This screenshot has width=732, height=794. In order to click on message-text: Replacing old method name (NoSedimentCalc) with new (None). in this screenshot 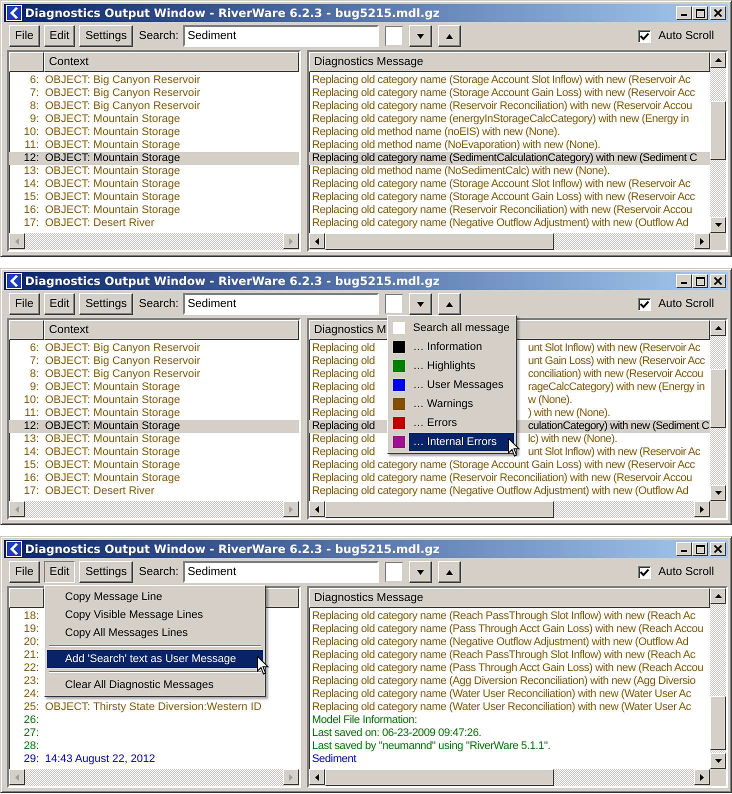, I will do `click(460, 171)`.